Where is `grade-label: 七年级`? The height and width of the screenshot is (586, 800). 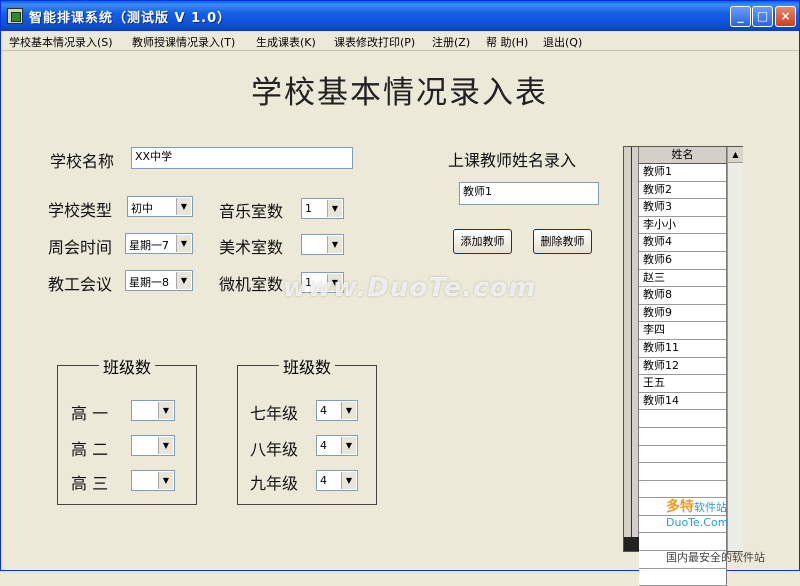 grade-label: 七年级 is located at coordinates (274, 413).